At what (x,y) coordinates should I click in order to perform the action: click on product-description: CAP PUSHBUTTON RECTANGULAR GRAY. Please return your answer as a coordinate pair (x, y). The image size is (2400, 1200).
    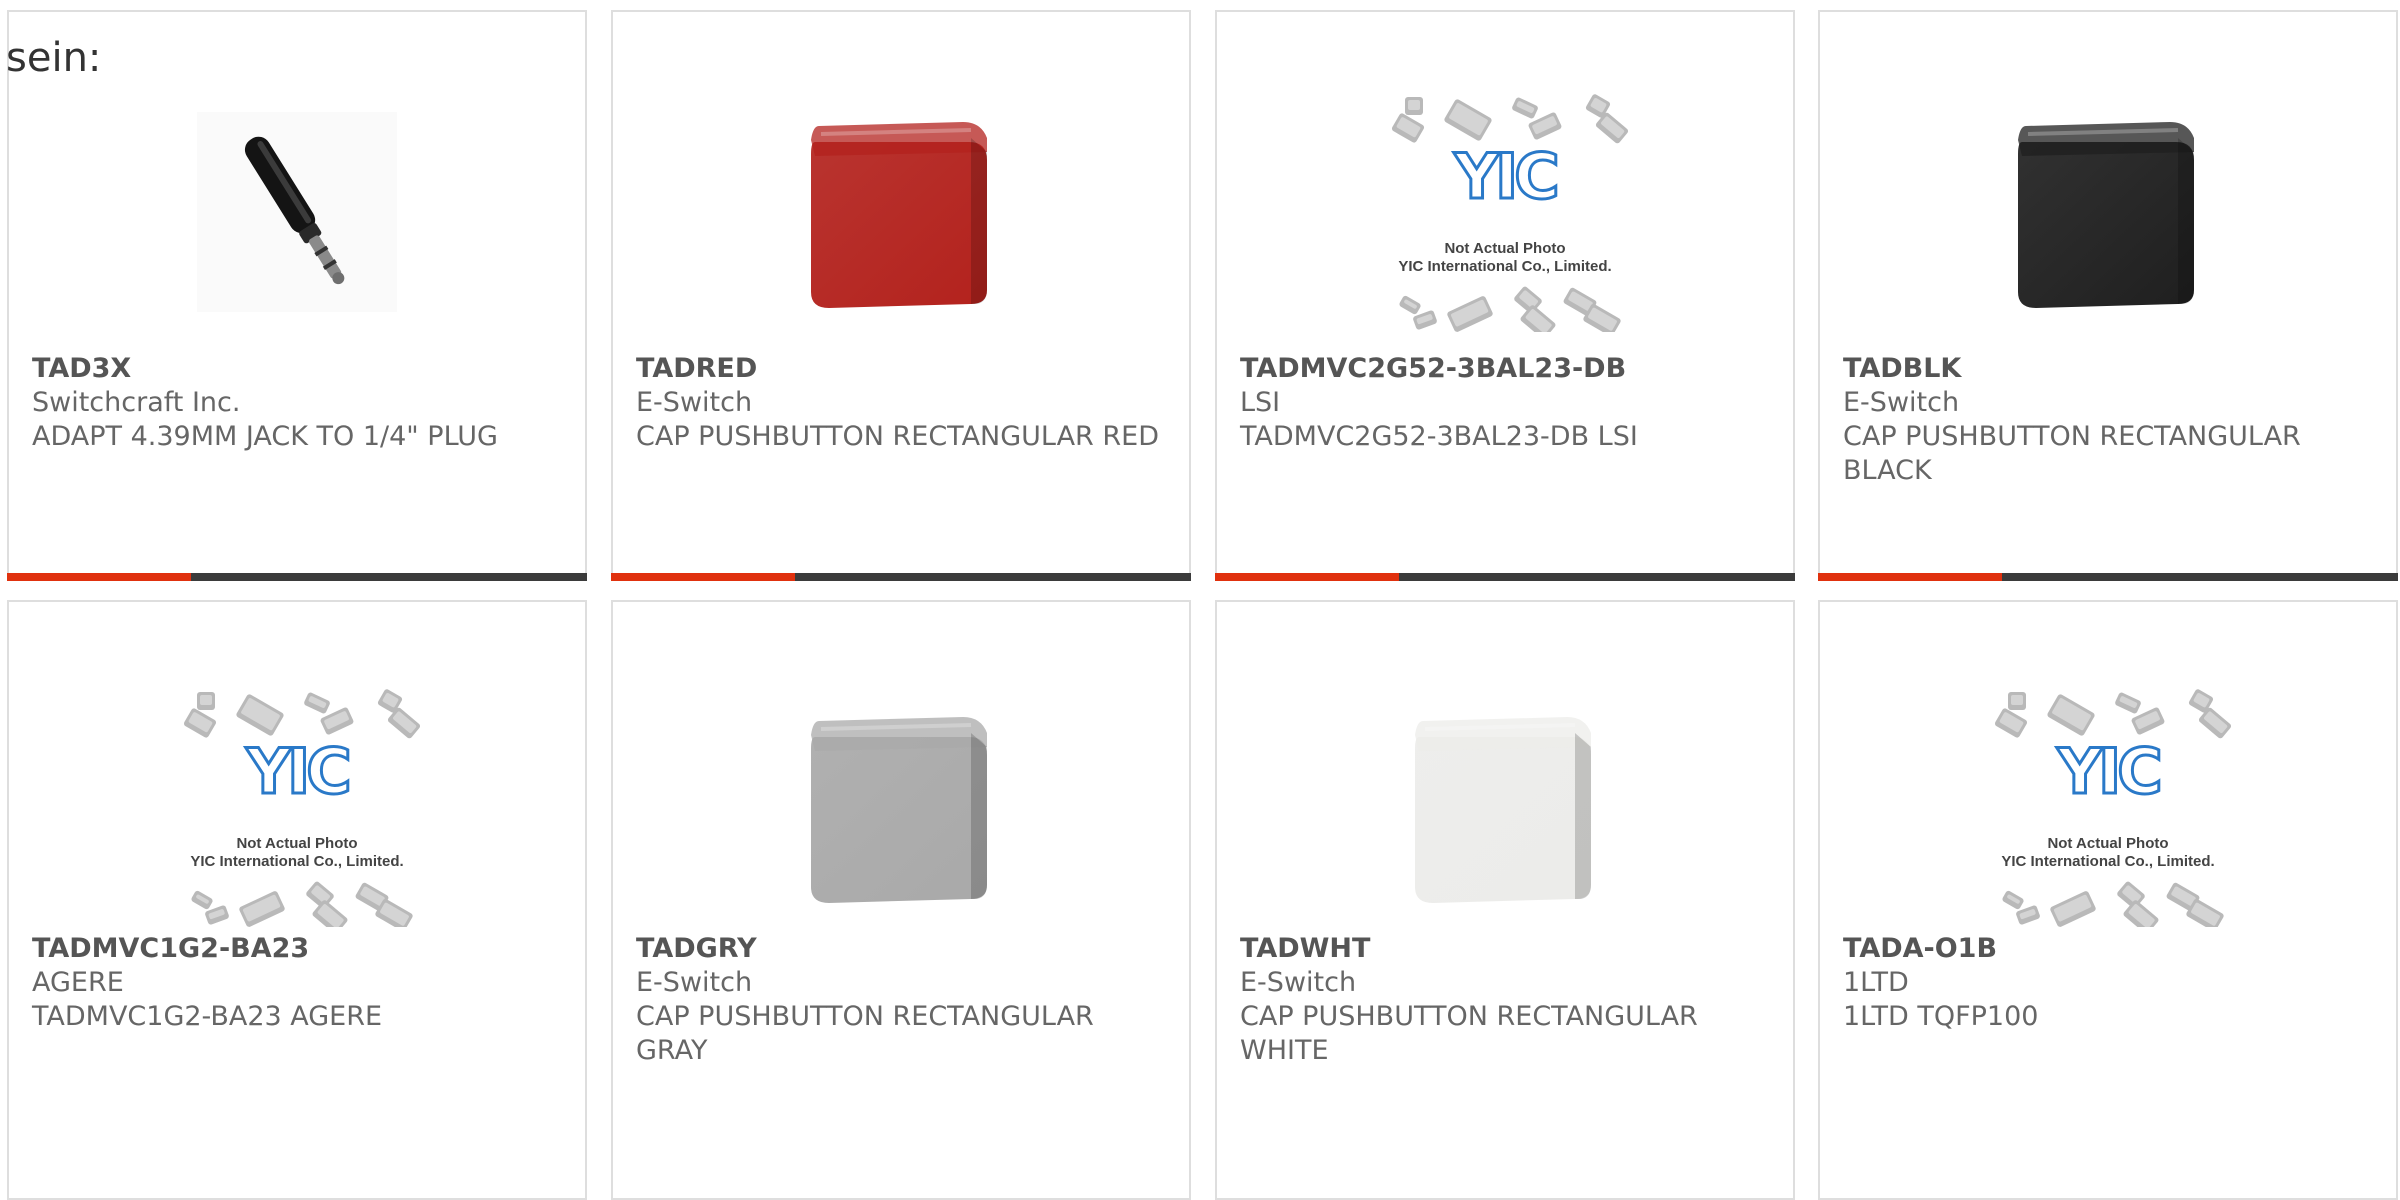
    Looking at the image, I should click on (865, 1033).